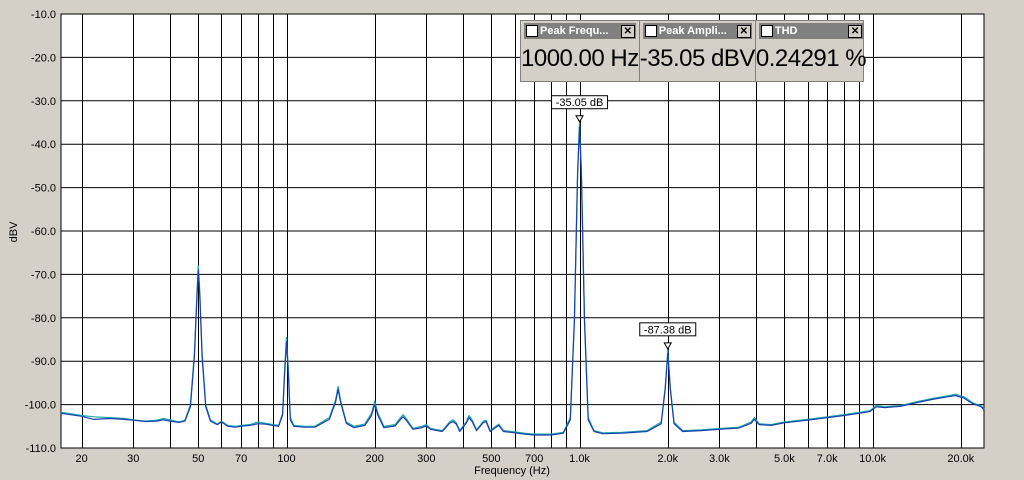 The image size is (1024, 480). I want to click on y-tick-label: -50.0, so click(43, 189).